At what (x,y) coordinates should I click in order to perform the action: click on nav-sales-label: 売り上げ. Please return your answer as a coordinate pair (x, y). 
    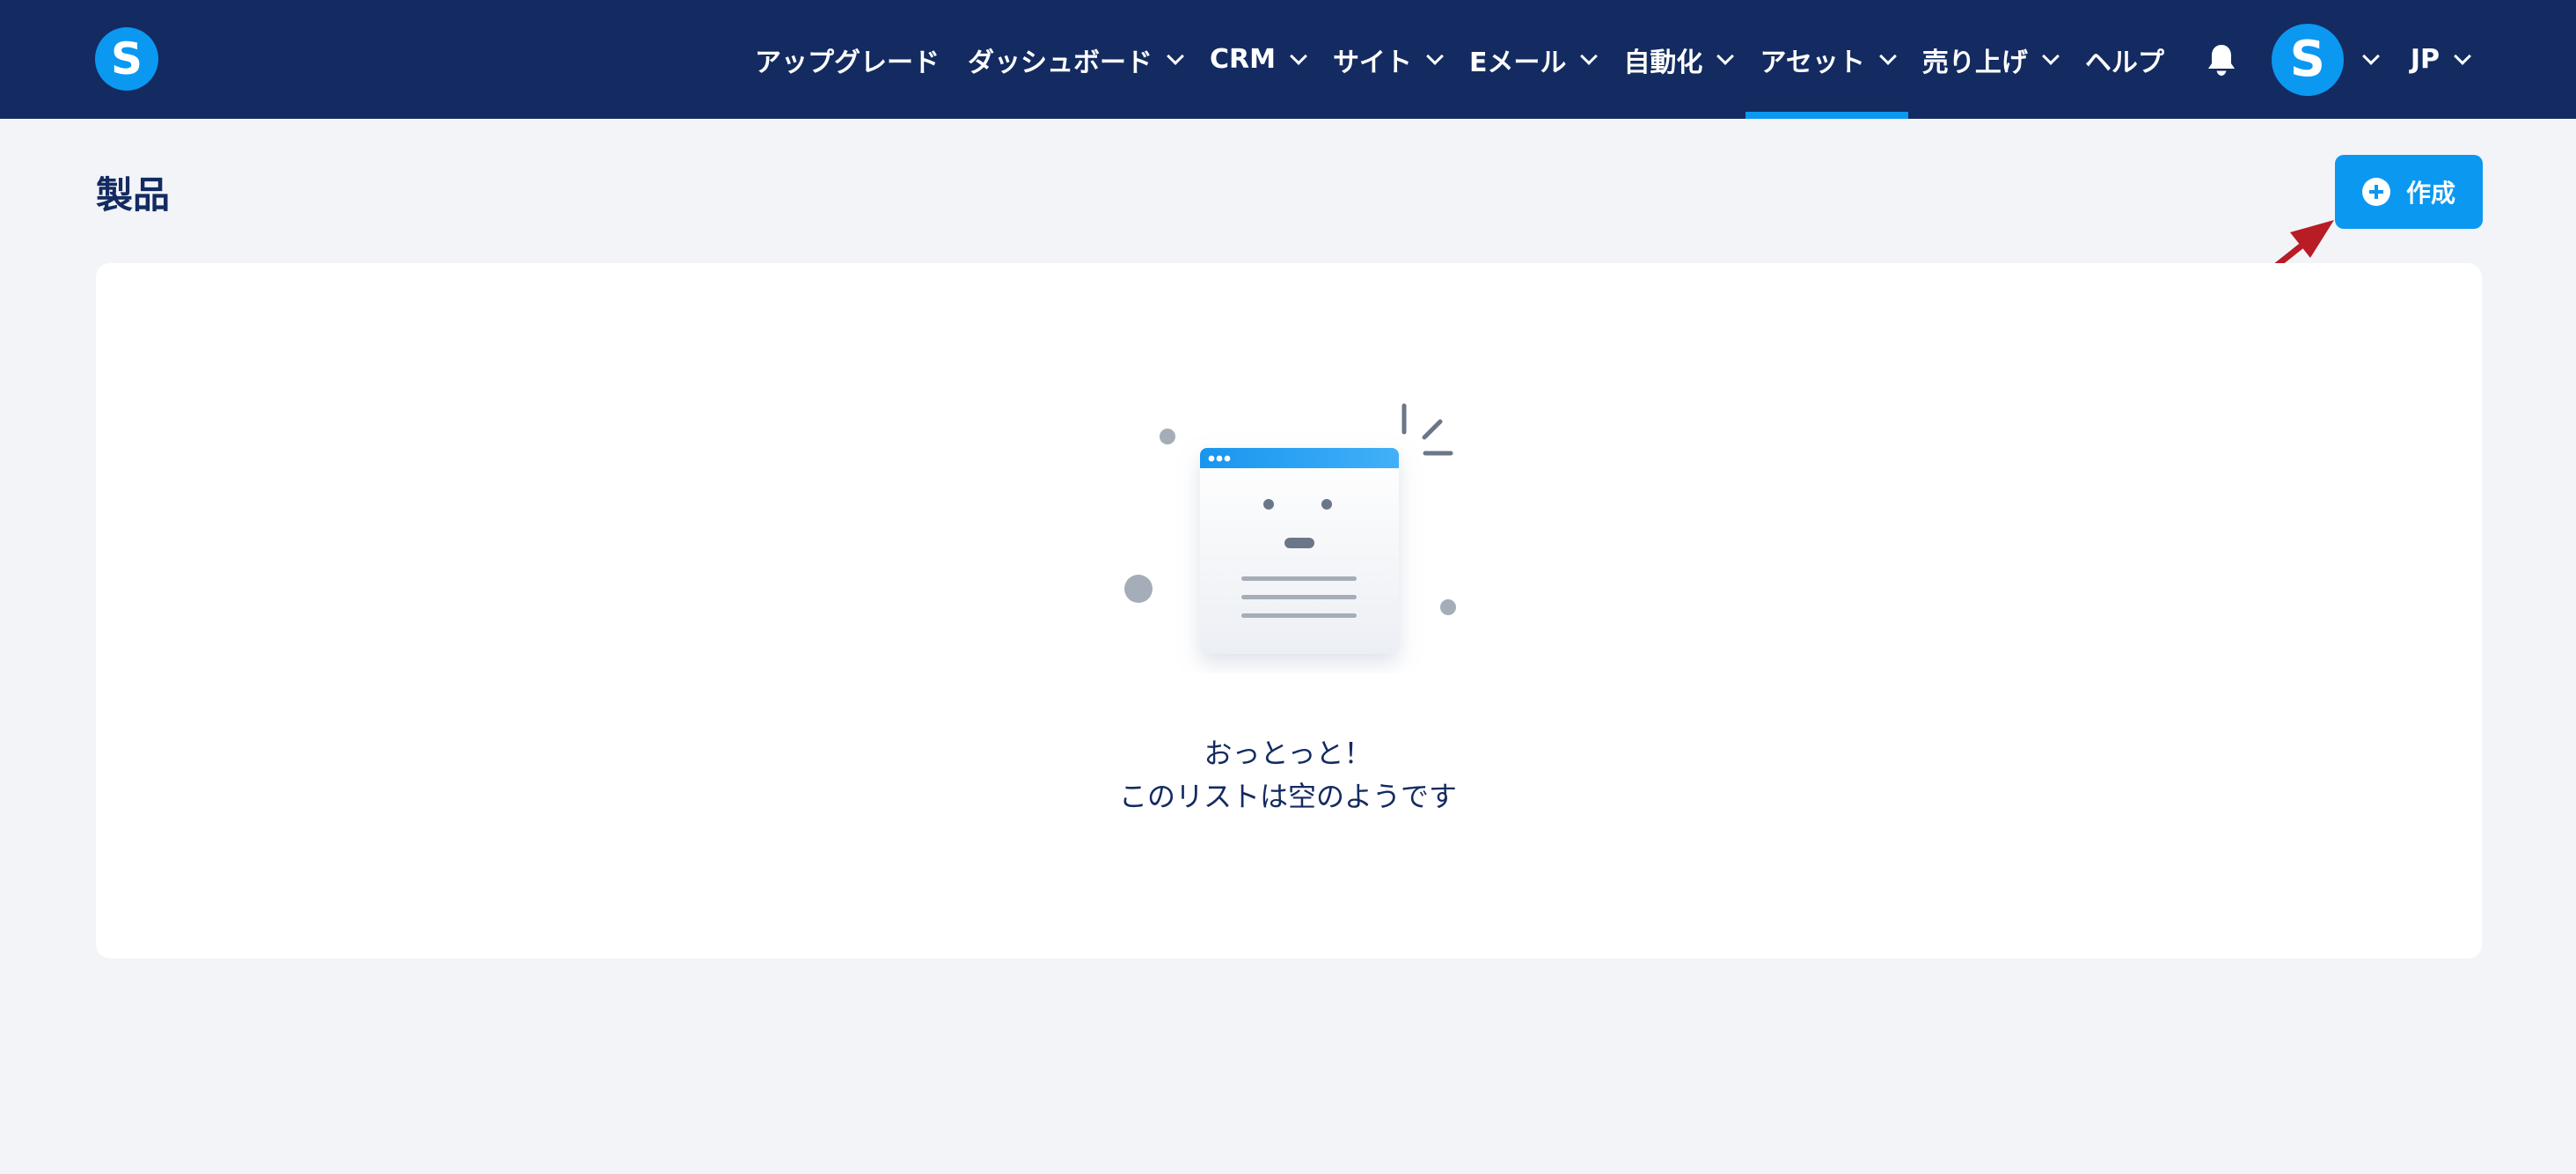
    Looking at the image, I should click on (1974, 62).